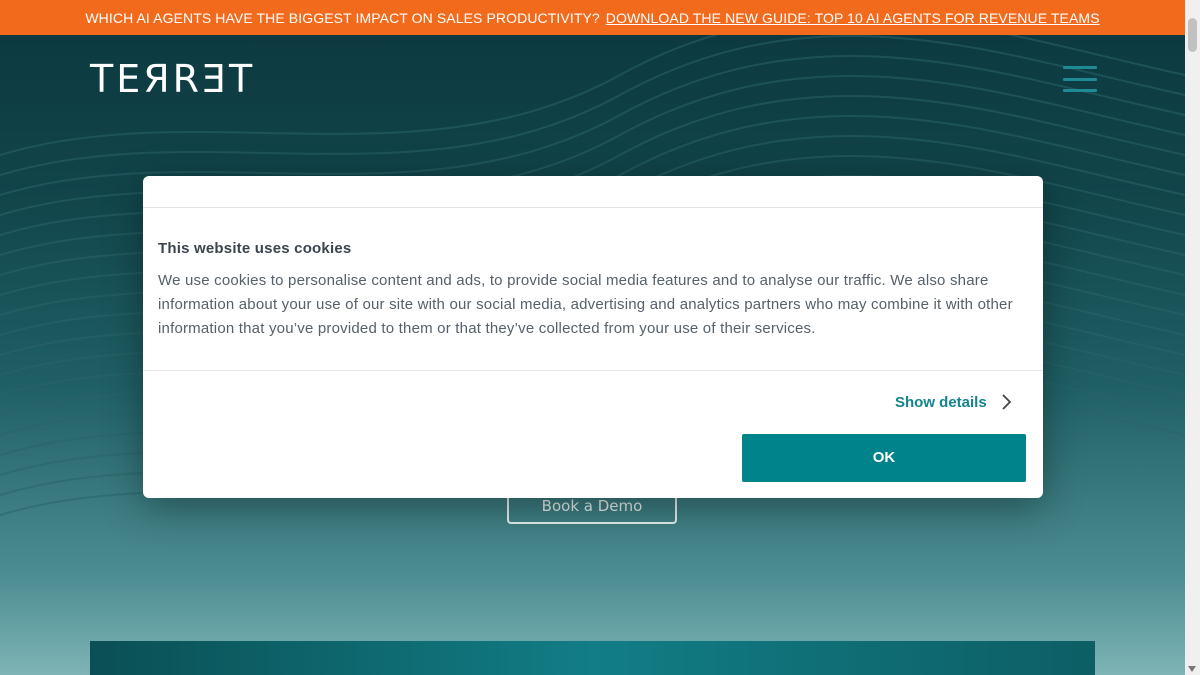 This screenshot has width=1200, height=675. What do you see at coordinates (255, 248) in the screenshot?
I see `cookie-dialog-title: This website uses cookies` at bounding box center [255, 248].